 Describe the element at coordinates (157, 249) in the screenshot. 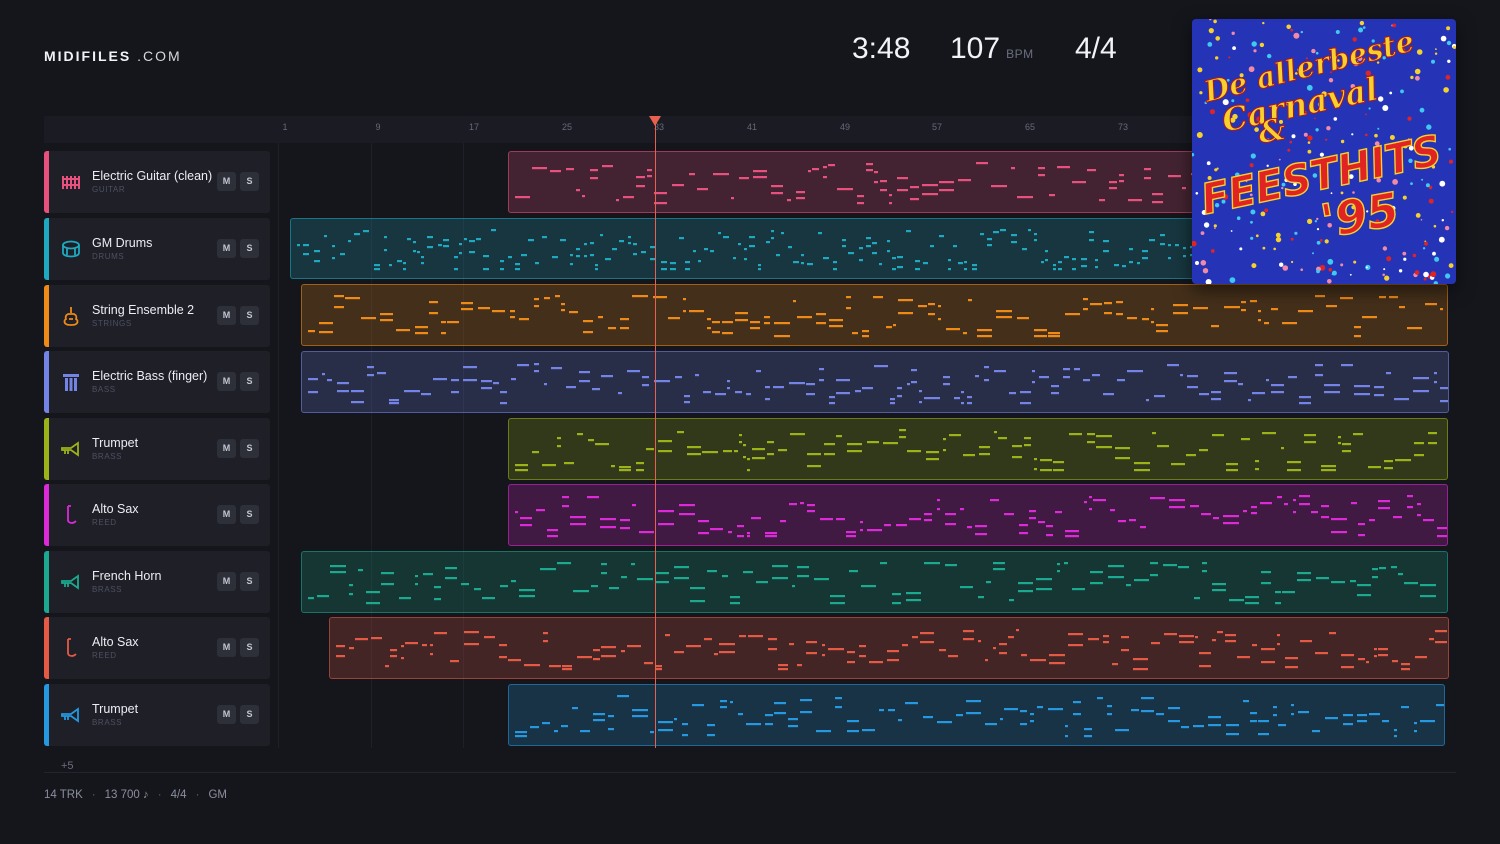

I see `track-header-gm-drums: GM Drums DRUMS M S` at that location.